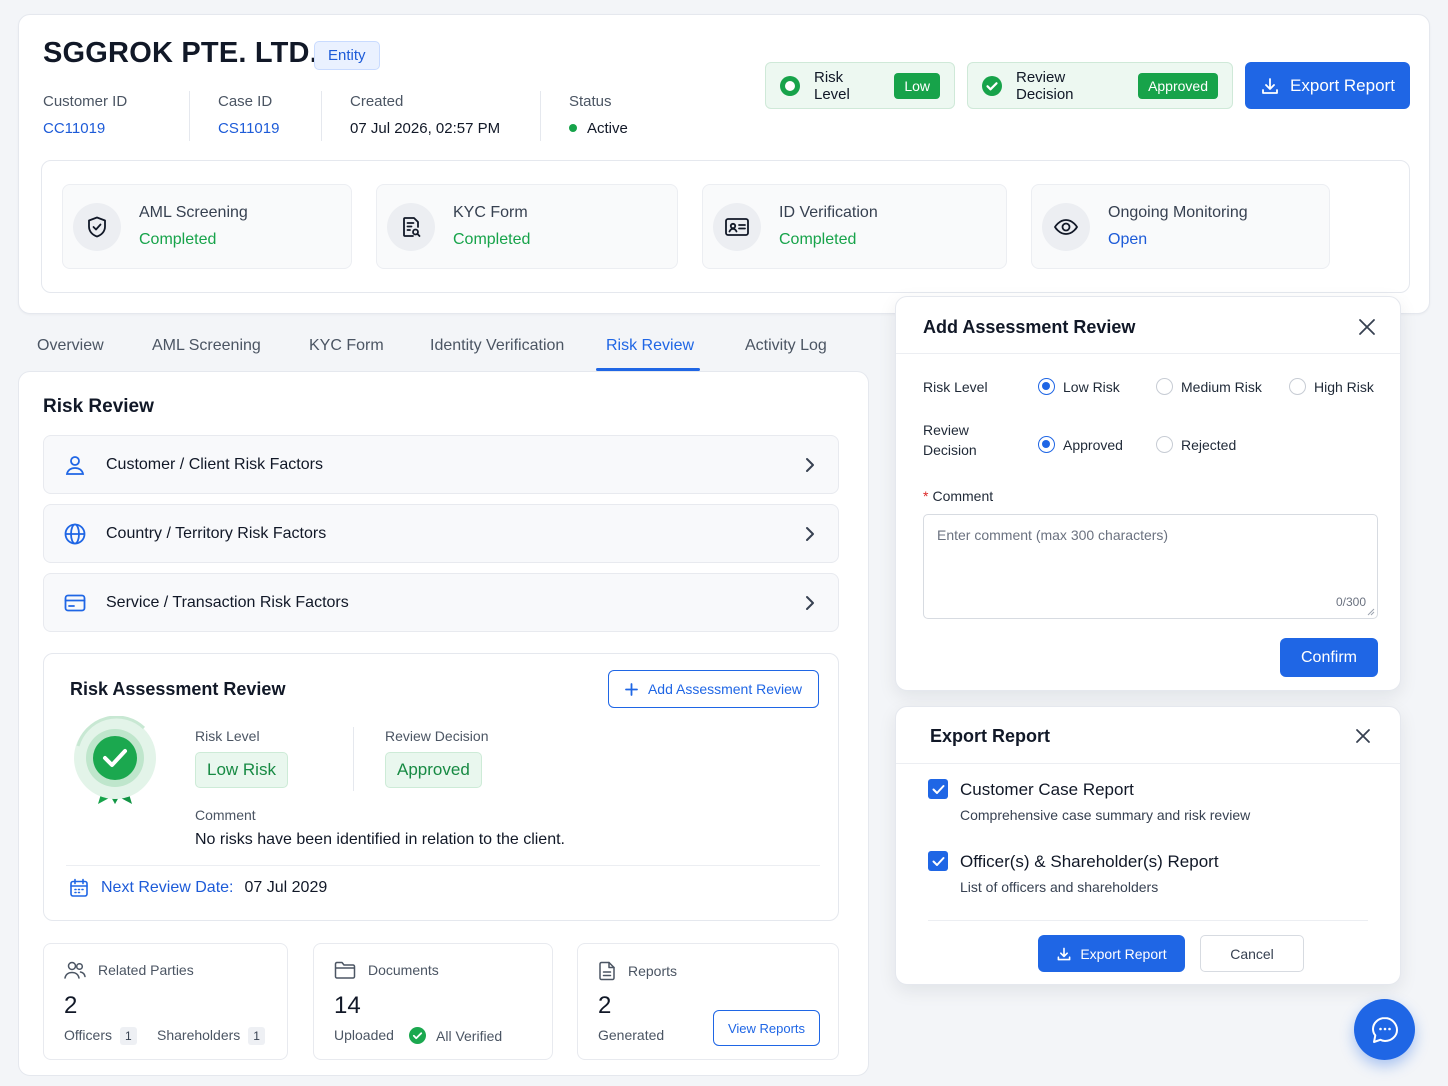 This screenshot has width=1448, height=1086. What do you see at coordinates (1178, 85) in the screenshot?
I see `review-decision-tag: Approved` at bounding box center [1178, 85].